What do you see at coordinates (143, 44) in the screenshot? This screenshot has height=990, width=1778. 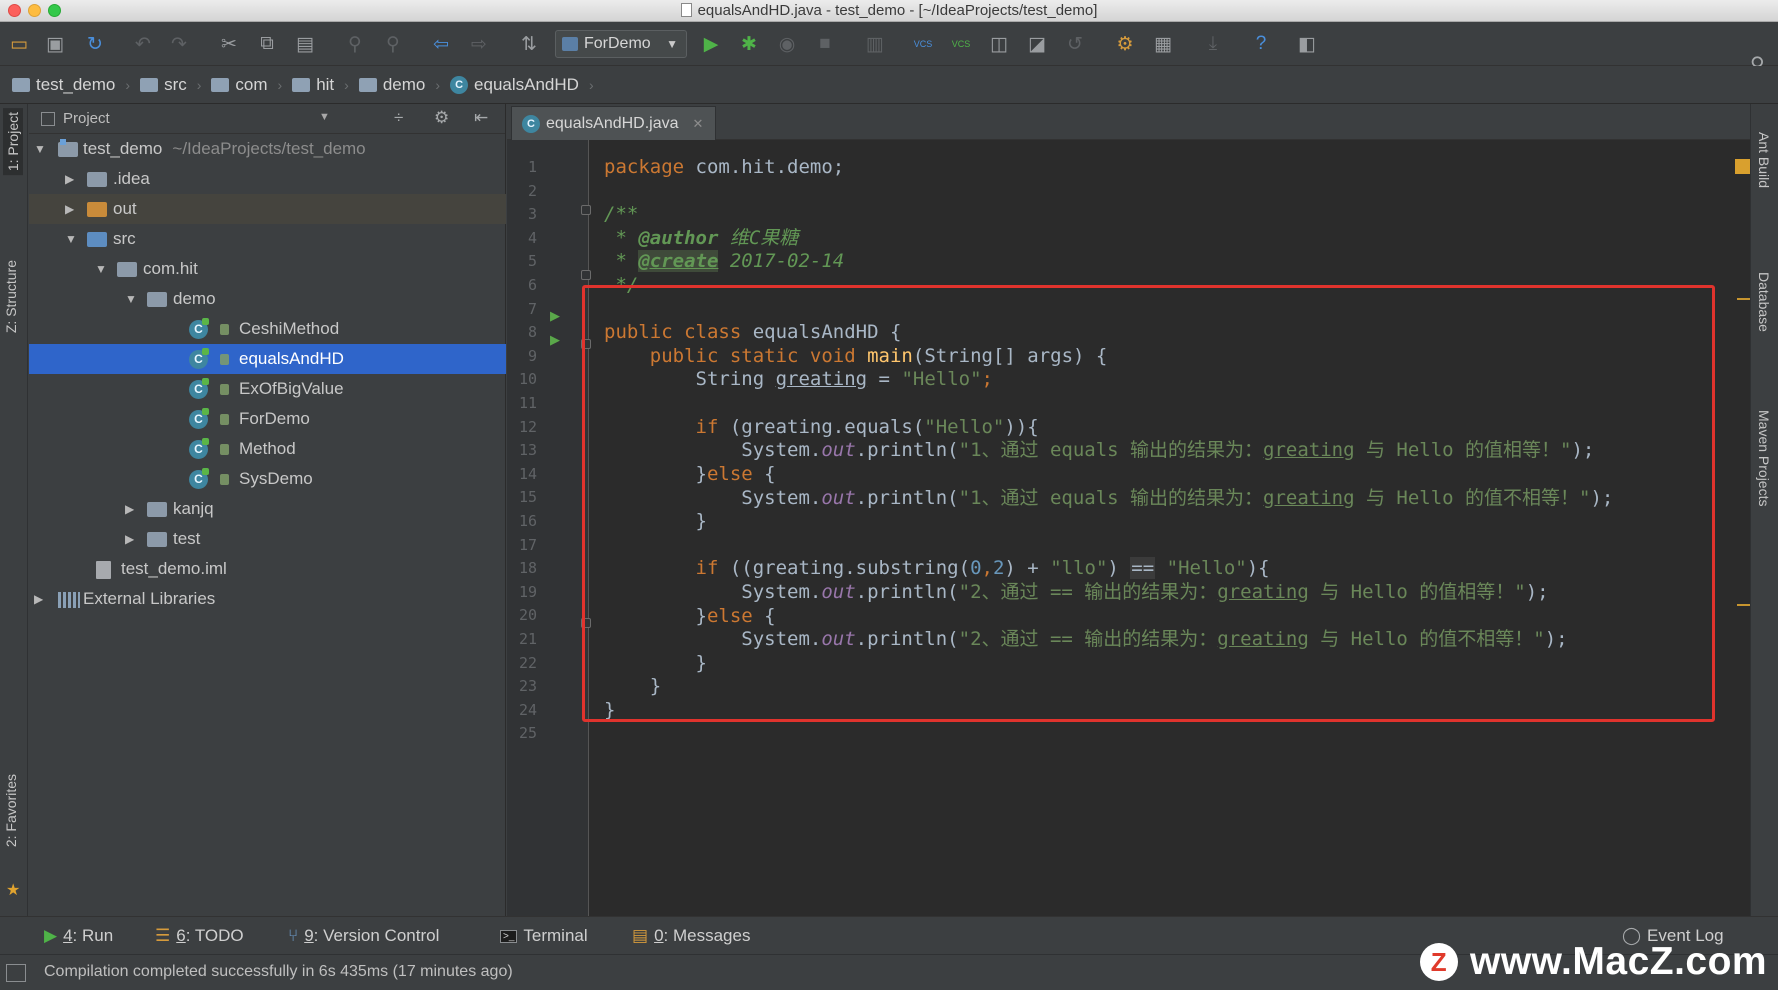 I see `undo-icon: ↶` at bounding box center [143, 44].